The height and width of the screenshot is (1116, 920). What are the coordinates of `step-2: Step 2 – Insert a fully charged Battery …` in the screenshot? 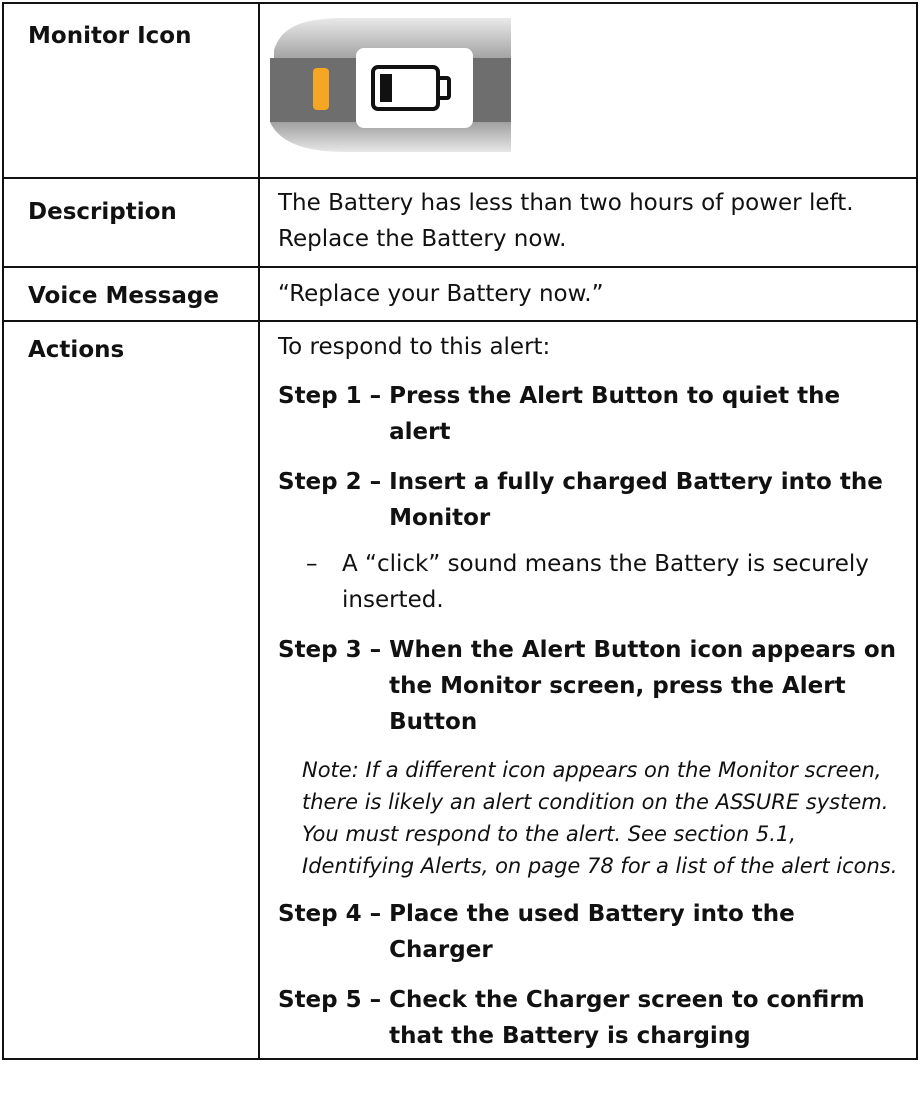 It's located at (590, 500).